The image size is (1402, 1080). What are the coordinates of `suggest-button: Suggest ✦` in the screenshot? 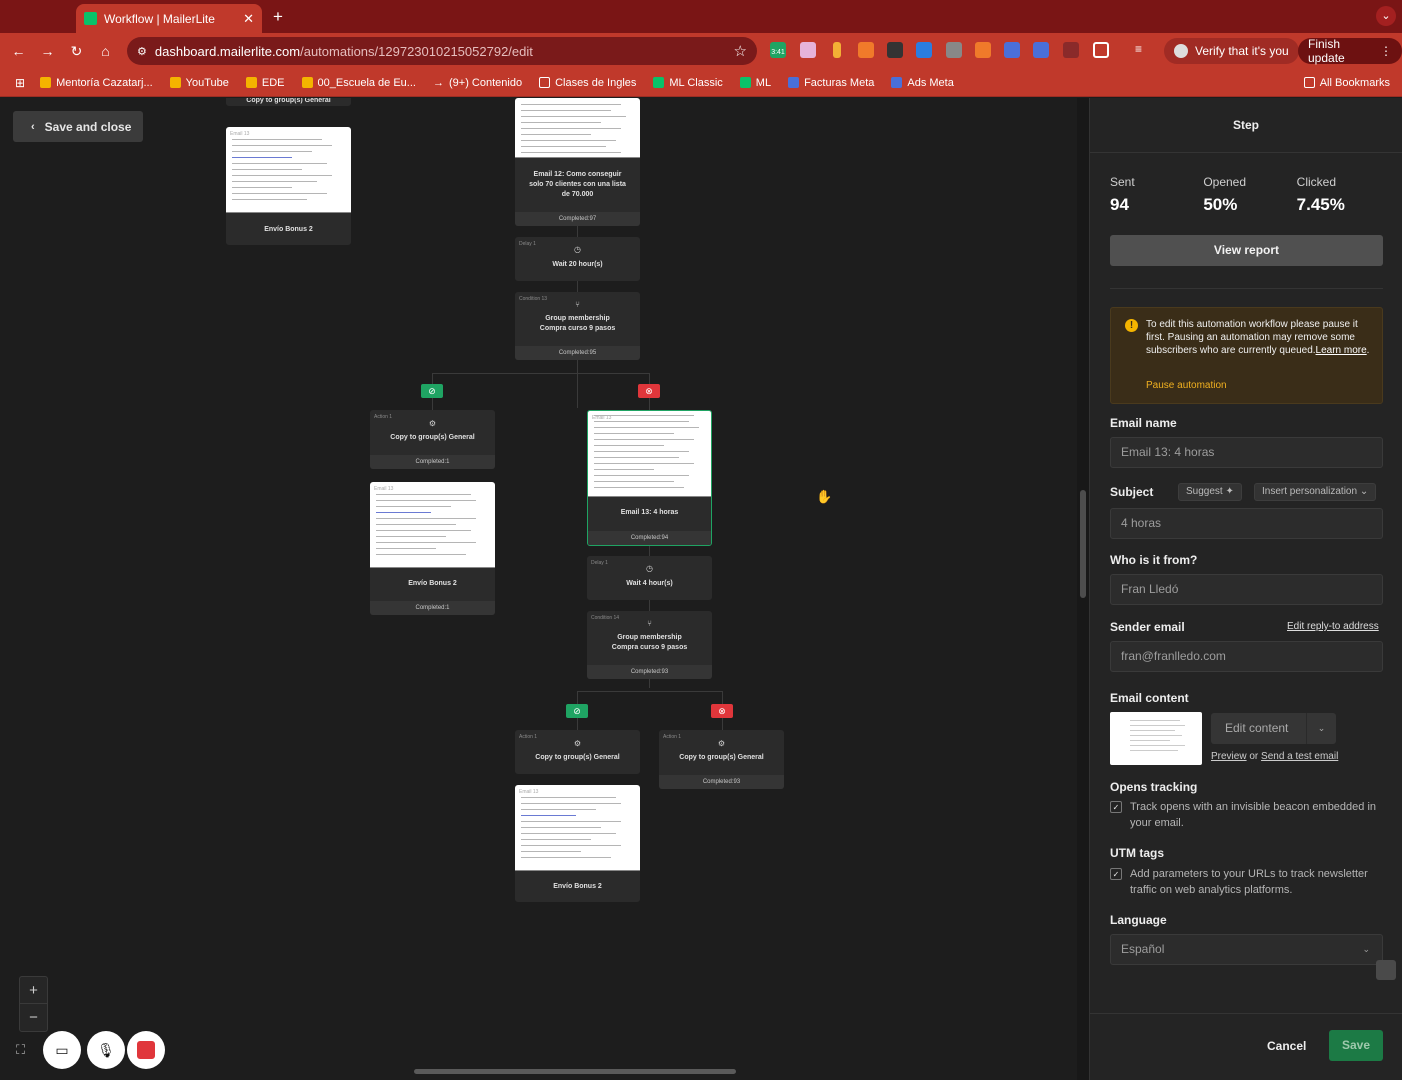 It's located at (1210, 492).